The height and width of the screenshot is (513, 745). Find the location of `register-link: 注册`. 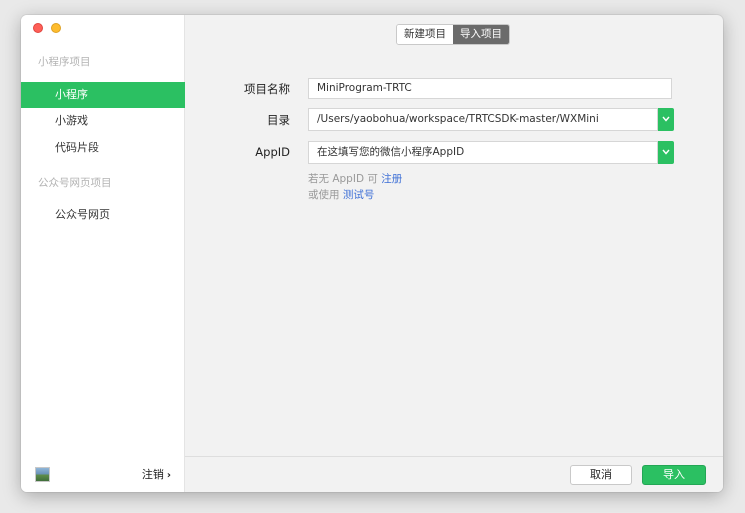

register-link: 注册 is located at coordinates (391, 179).